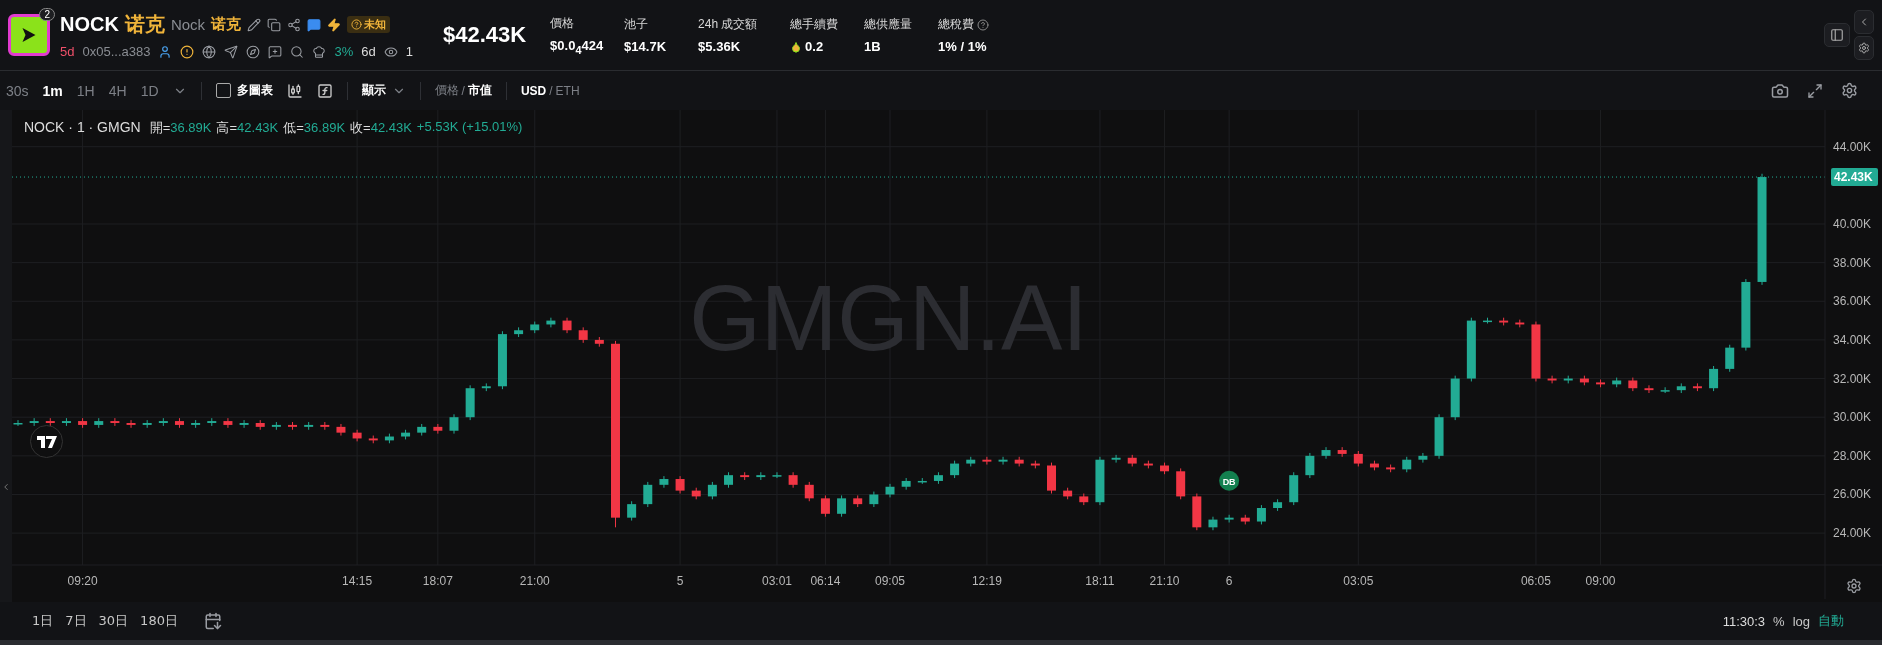 The image size is (1882, 645). What do you see at coordinates (149, 90) in the screenshot?
I see `interval-tab: 1D` at bounding box center [149, 90].